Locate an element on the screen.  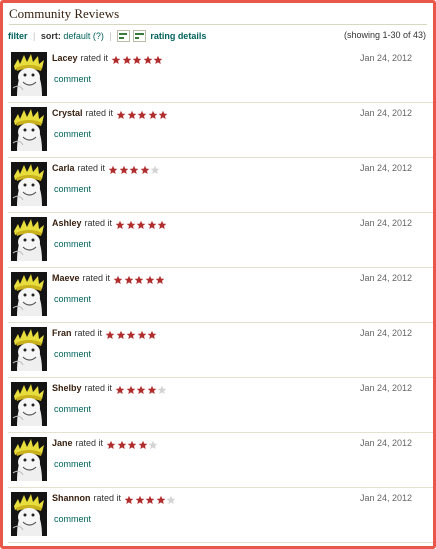
rating-details-link: rating details is located at coordinates (178, 36).